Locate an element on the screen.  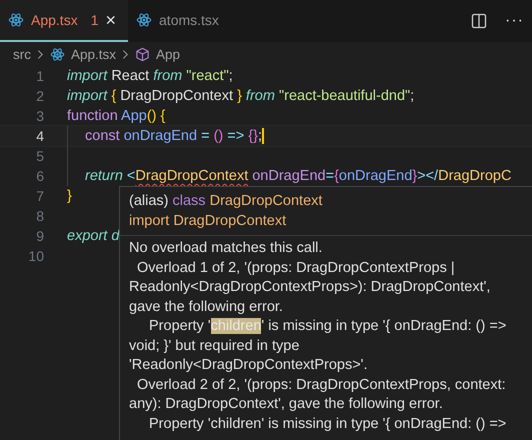
line-number: 3 is located at coordinates (39, 116).